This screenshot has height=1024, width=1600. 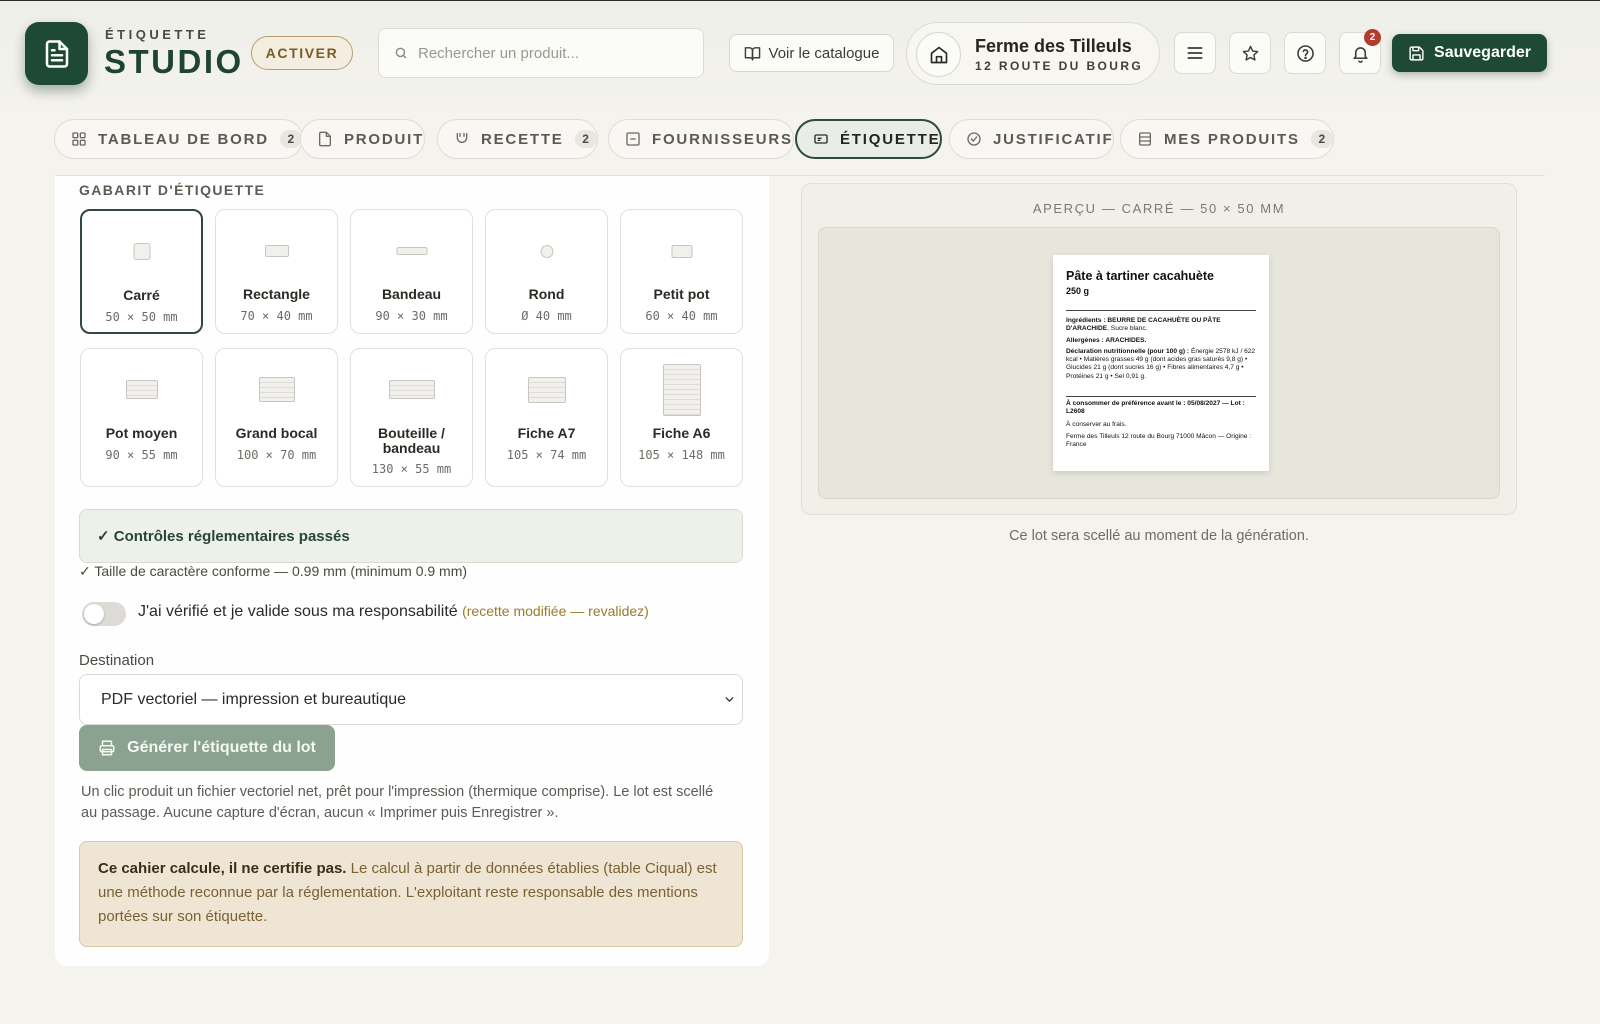 I want to click on tag-icon, so click(x=821, y=139).